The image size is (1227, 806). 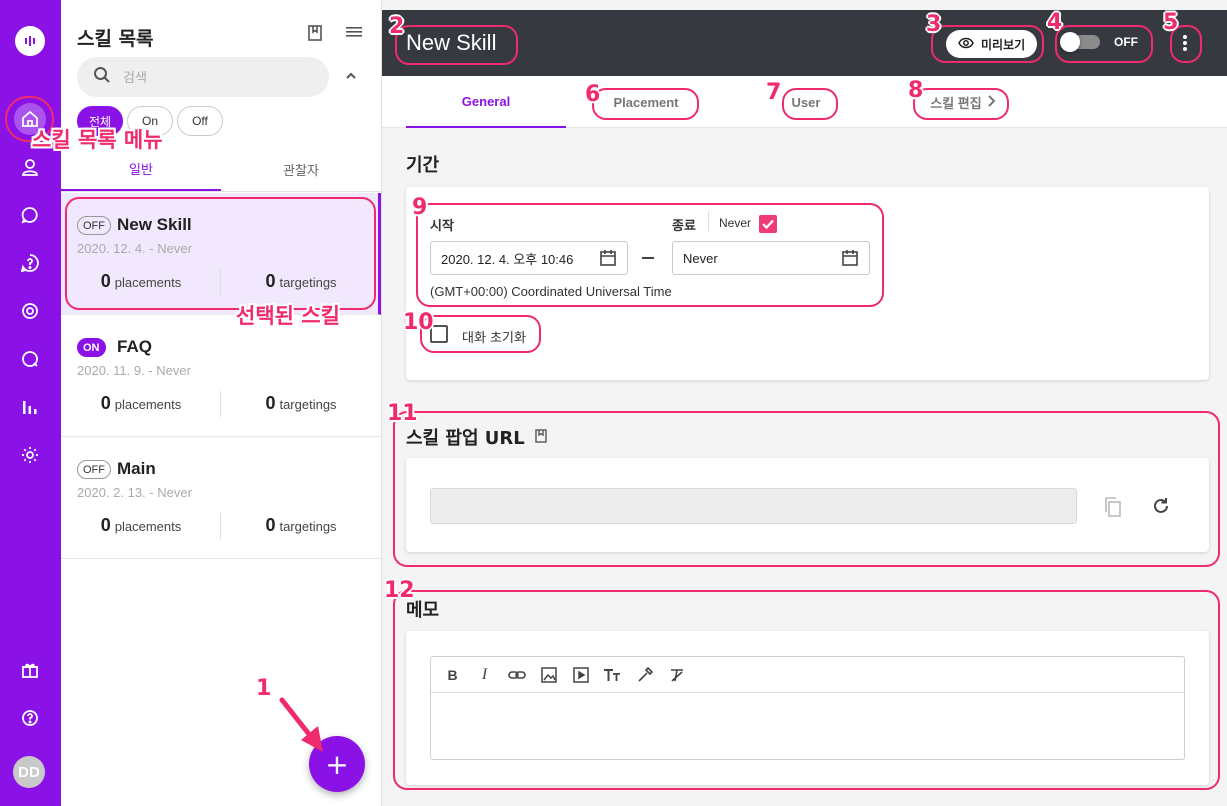 I want to click on video-icon, so click(x=580, y=674).